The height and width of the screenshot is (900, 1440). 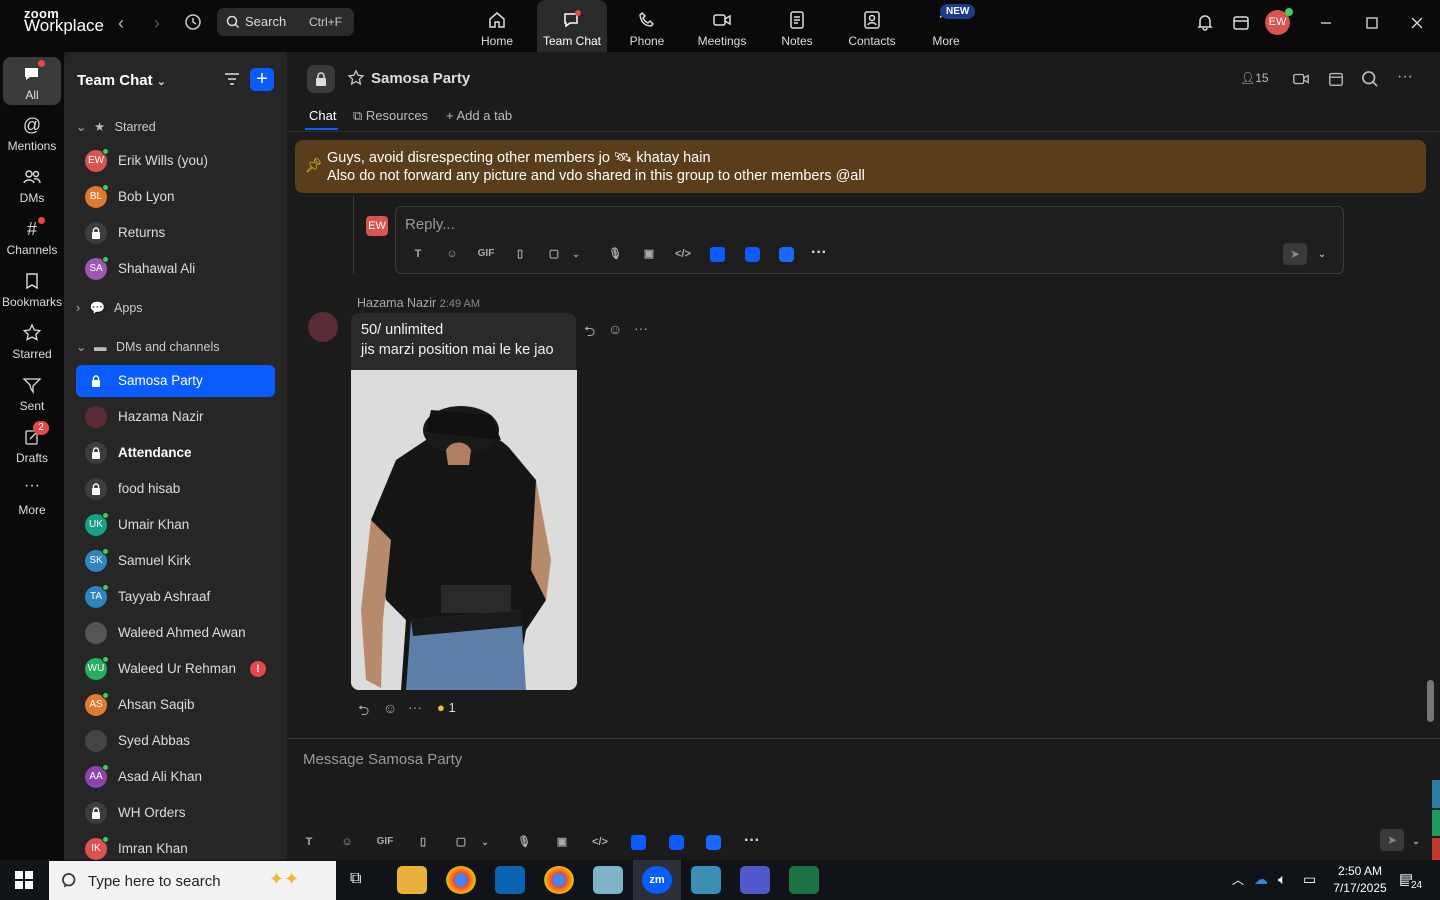 What do you see at coordinates (1405, 77) in the screenshot?
I see `more-options-icon: ···` at bounding box center [1405, 77].